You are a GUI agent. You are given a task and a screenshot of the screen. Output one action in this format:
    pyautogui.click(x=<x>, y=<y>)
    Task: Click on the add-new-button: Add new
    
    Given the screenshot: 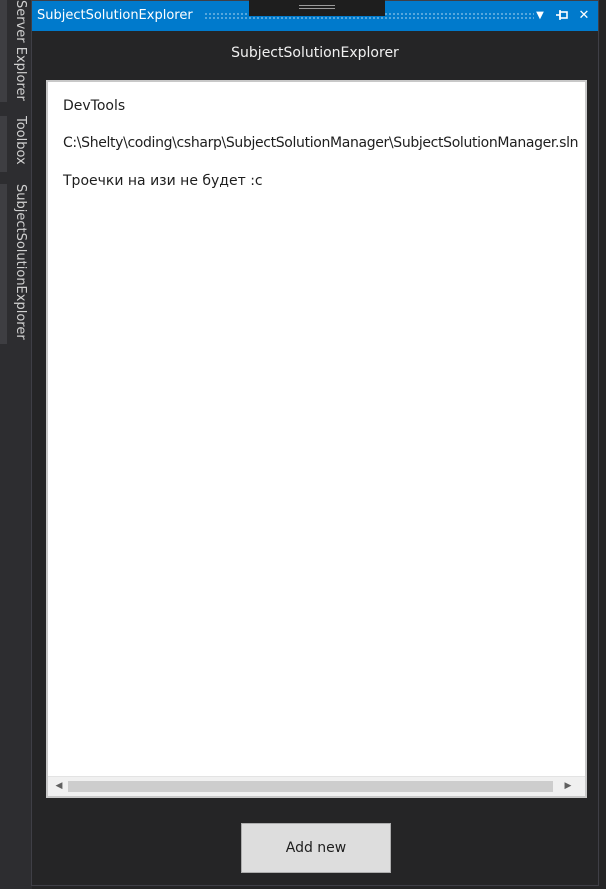 What is the action you would take?
    pyautogui.click(x=316, y=848)
    